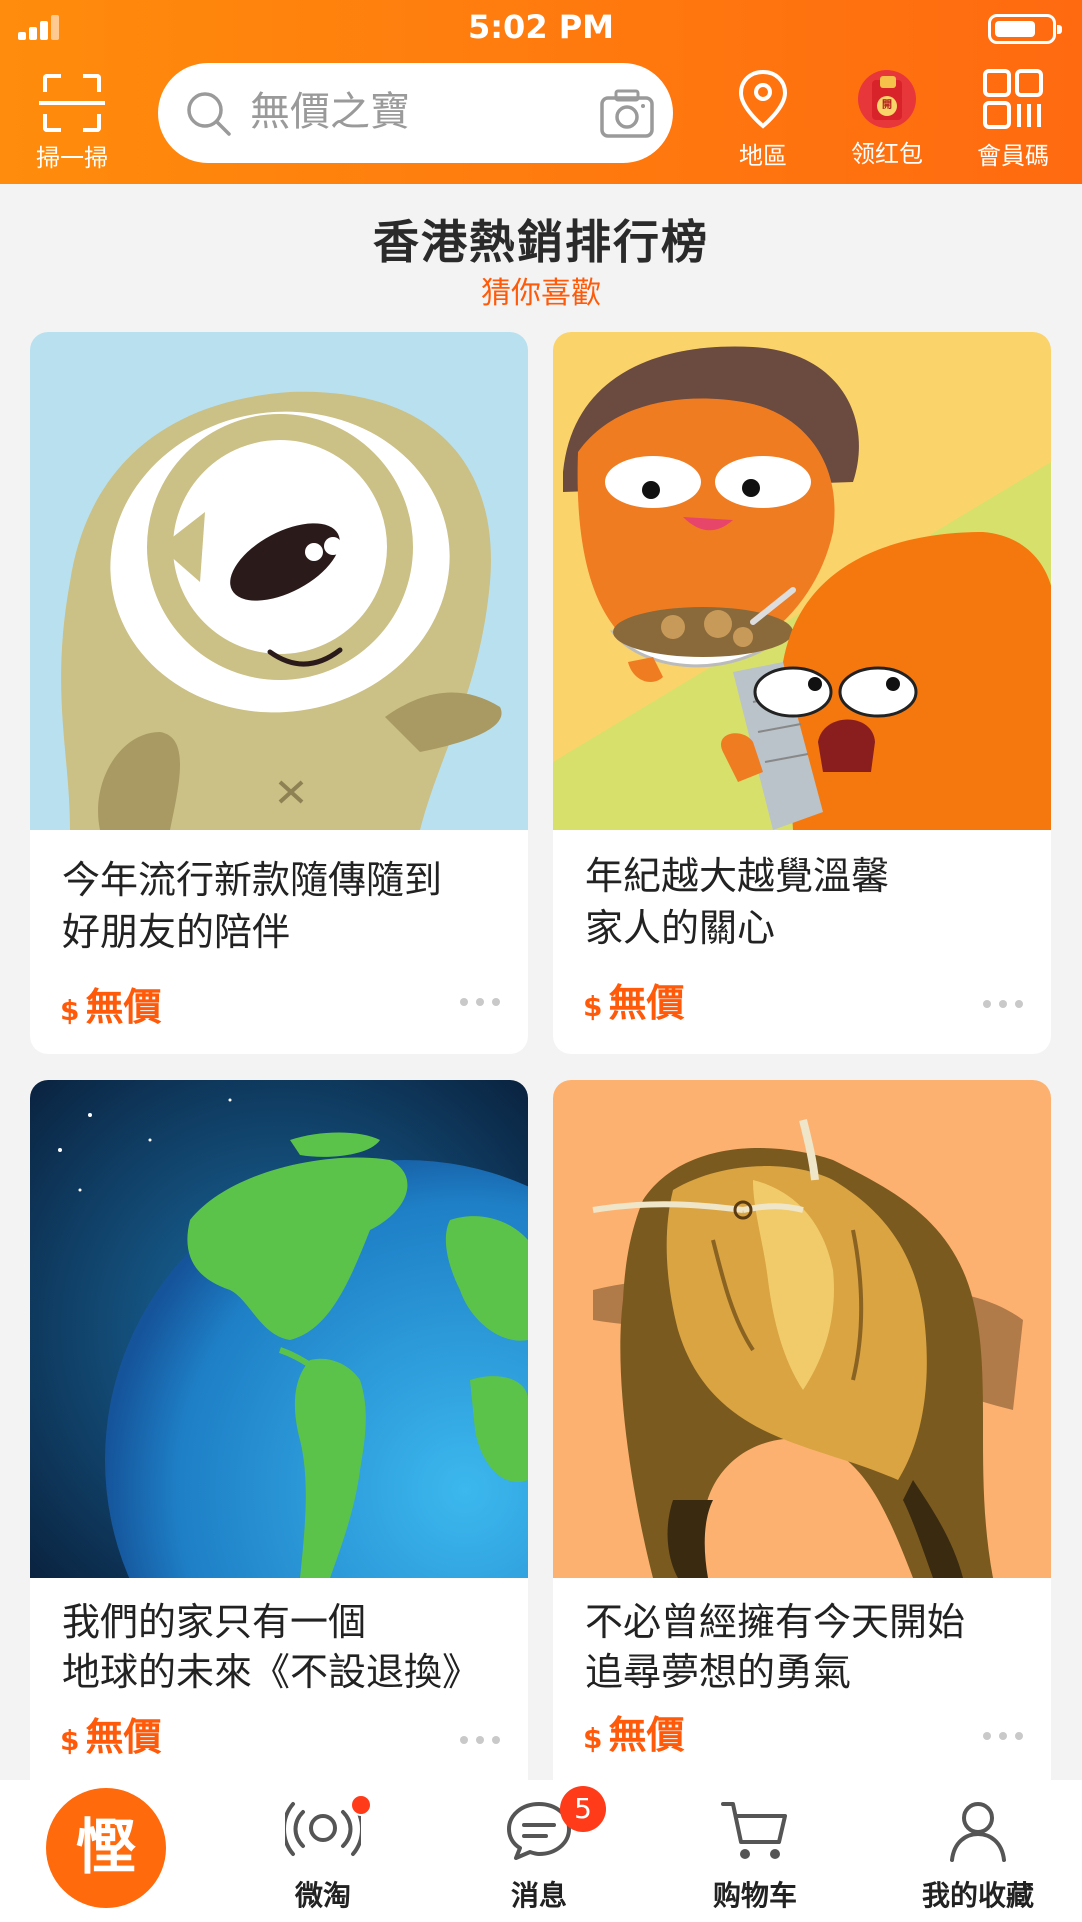 The width and height of the screenshot is (1082, 1922). What do you see at coordinates (541, 290) in the screenshot?
I see `section-subtitle: 猜你喜歡` at bounding box center [541, 290].